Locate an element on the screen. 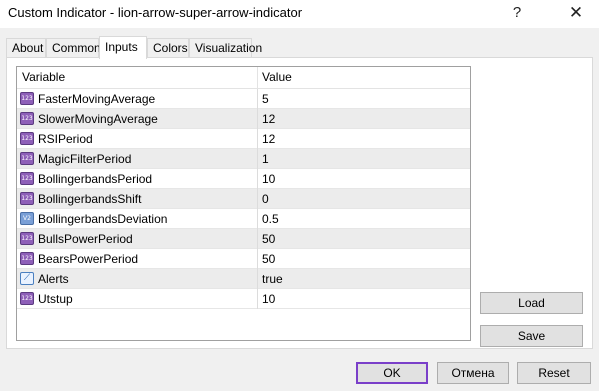 The height and width of the screenshot is (391, 599). tab-colors: Colors is located at coordinates (168, 47).